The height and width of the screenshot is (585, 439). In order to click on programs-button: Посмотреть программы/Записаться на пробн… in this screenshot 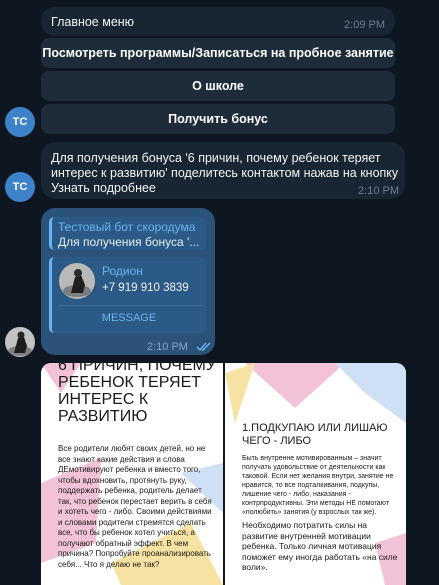, I will do `click(218, 53)`.